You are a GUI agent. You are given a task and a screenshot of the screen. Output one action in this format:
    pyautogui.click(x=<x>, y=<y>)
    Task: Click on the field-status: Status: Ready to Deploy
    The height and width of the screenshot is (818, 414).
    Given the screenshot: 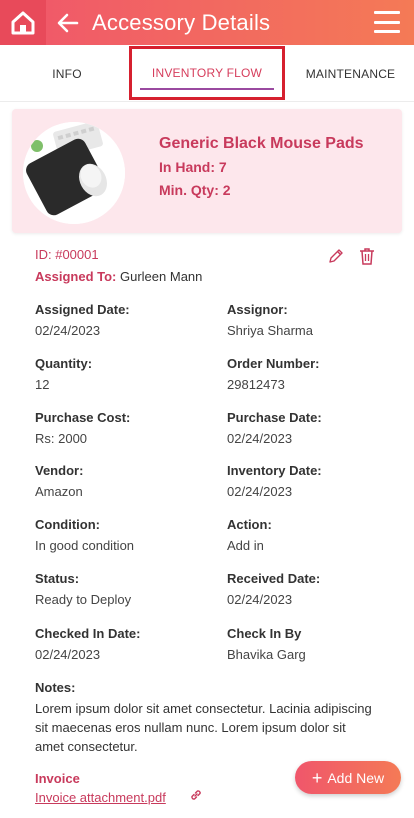 What is the action you would take?
    pyautogui.click(x=83, y=589)
    